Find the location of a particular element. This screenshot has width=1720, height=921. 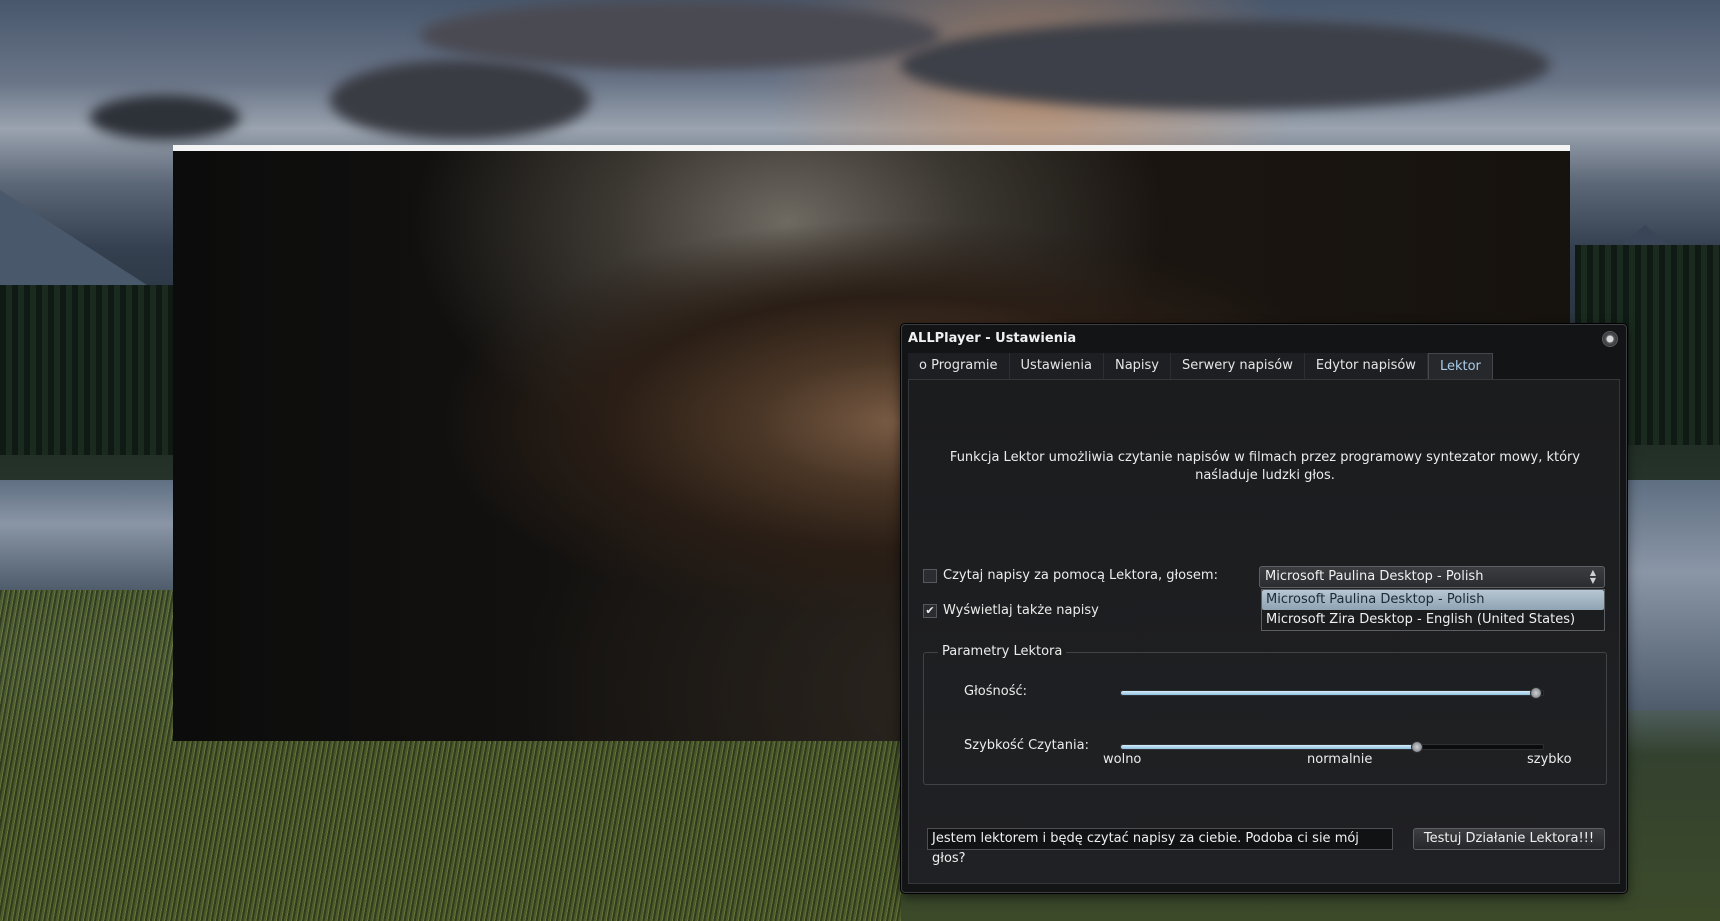

display-subtitles-row: ✔ Wyświetlaj także napisy is located at coordinates (1011, 610).